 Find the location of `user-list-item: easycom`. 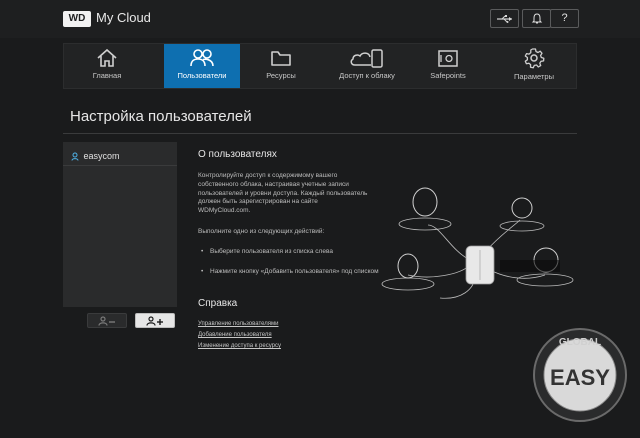

user-list-item: easycom is located at coordinates (120, 156).